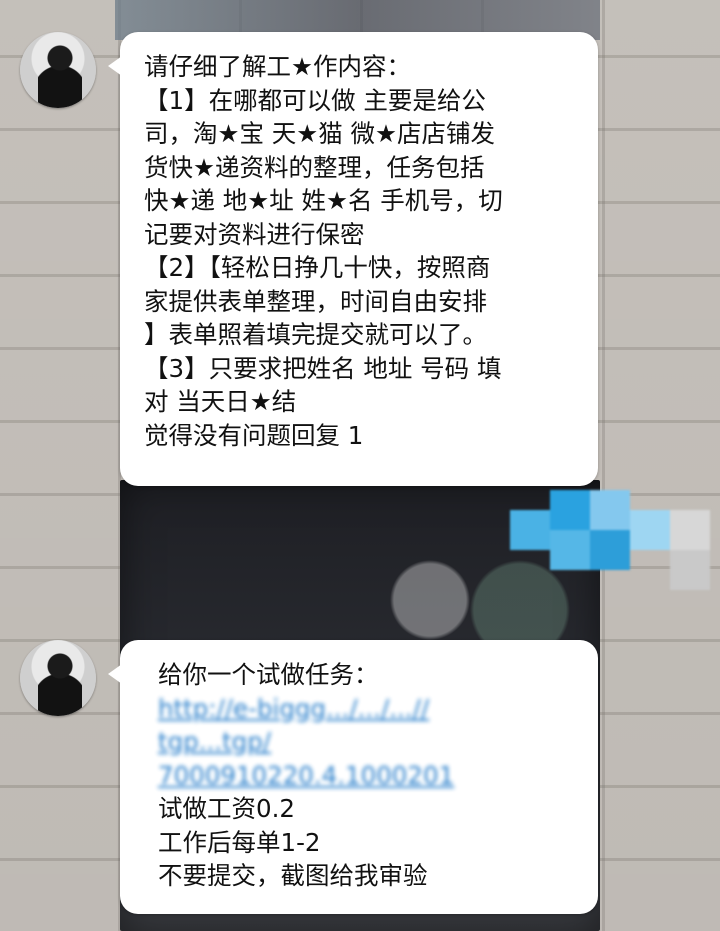 The width and height of the screenshot is (720, 931). Describe the element at coordinates (319, 133) in the screenshot. I see `message-line: 司，淘★宝 天★猫 微★店店铺发` at that location.